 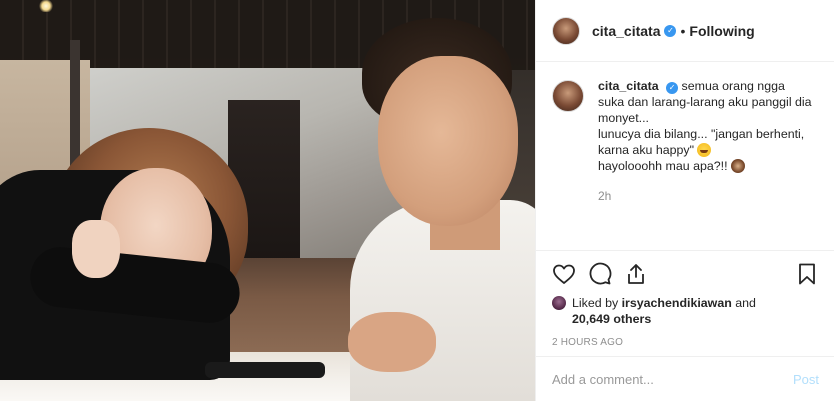 I want to click on caption-username: cita_citata, so click(x=628, y=86).